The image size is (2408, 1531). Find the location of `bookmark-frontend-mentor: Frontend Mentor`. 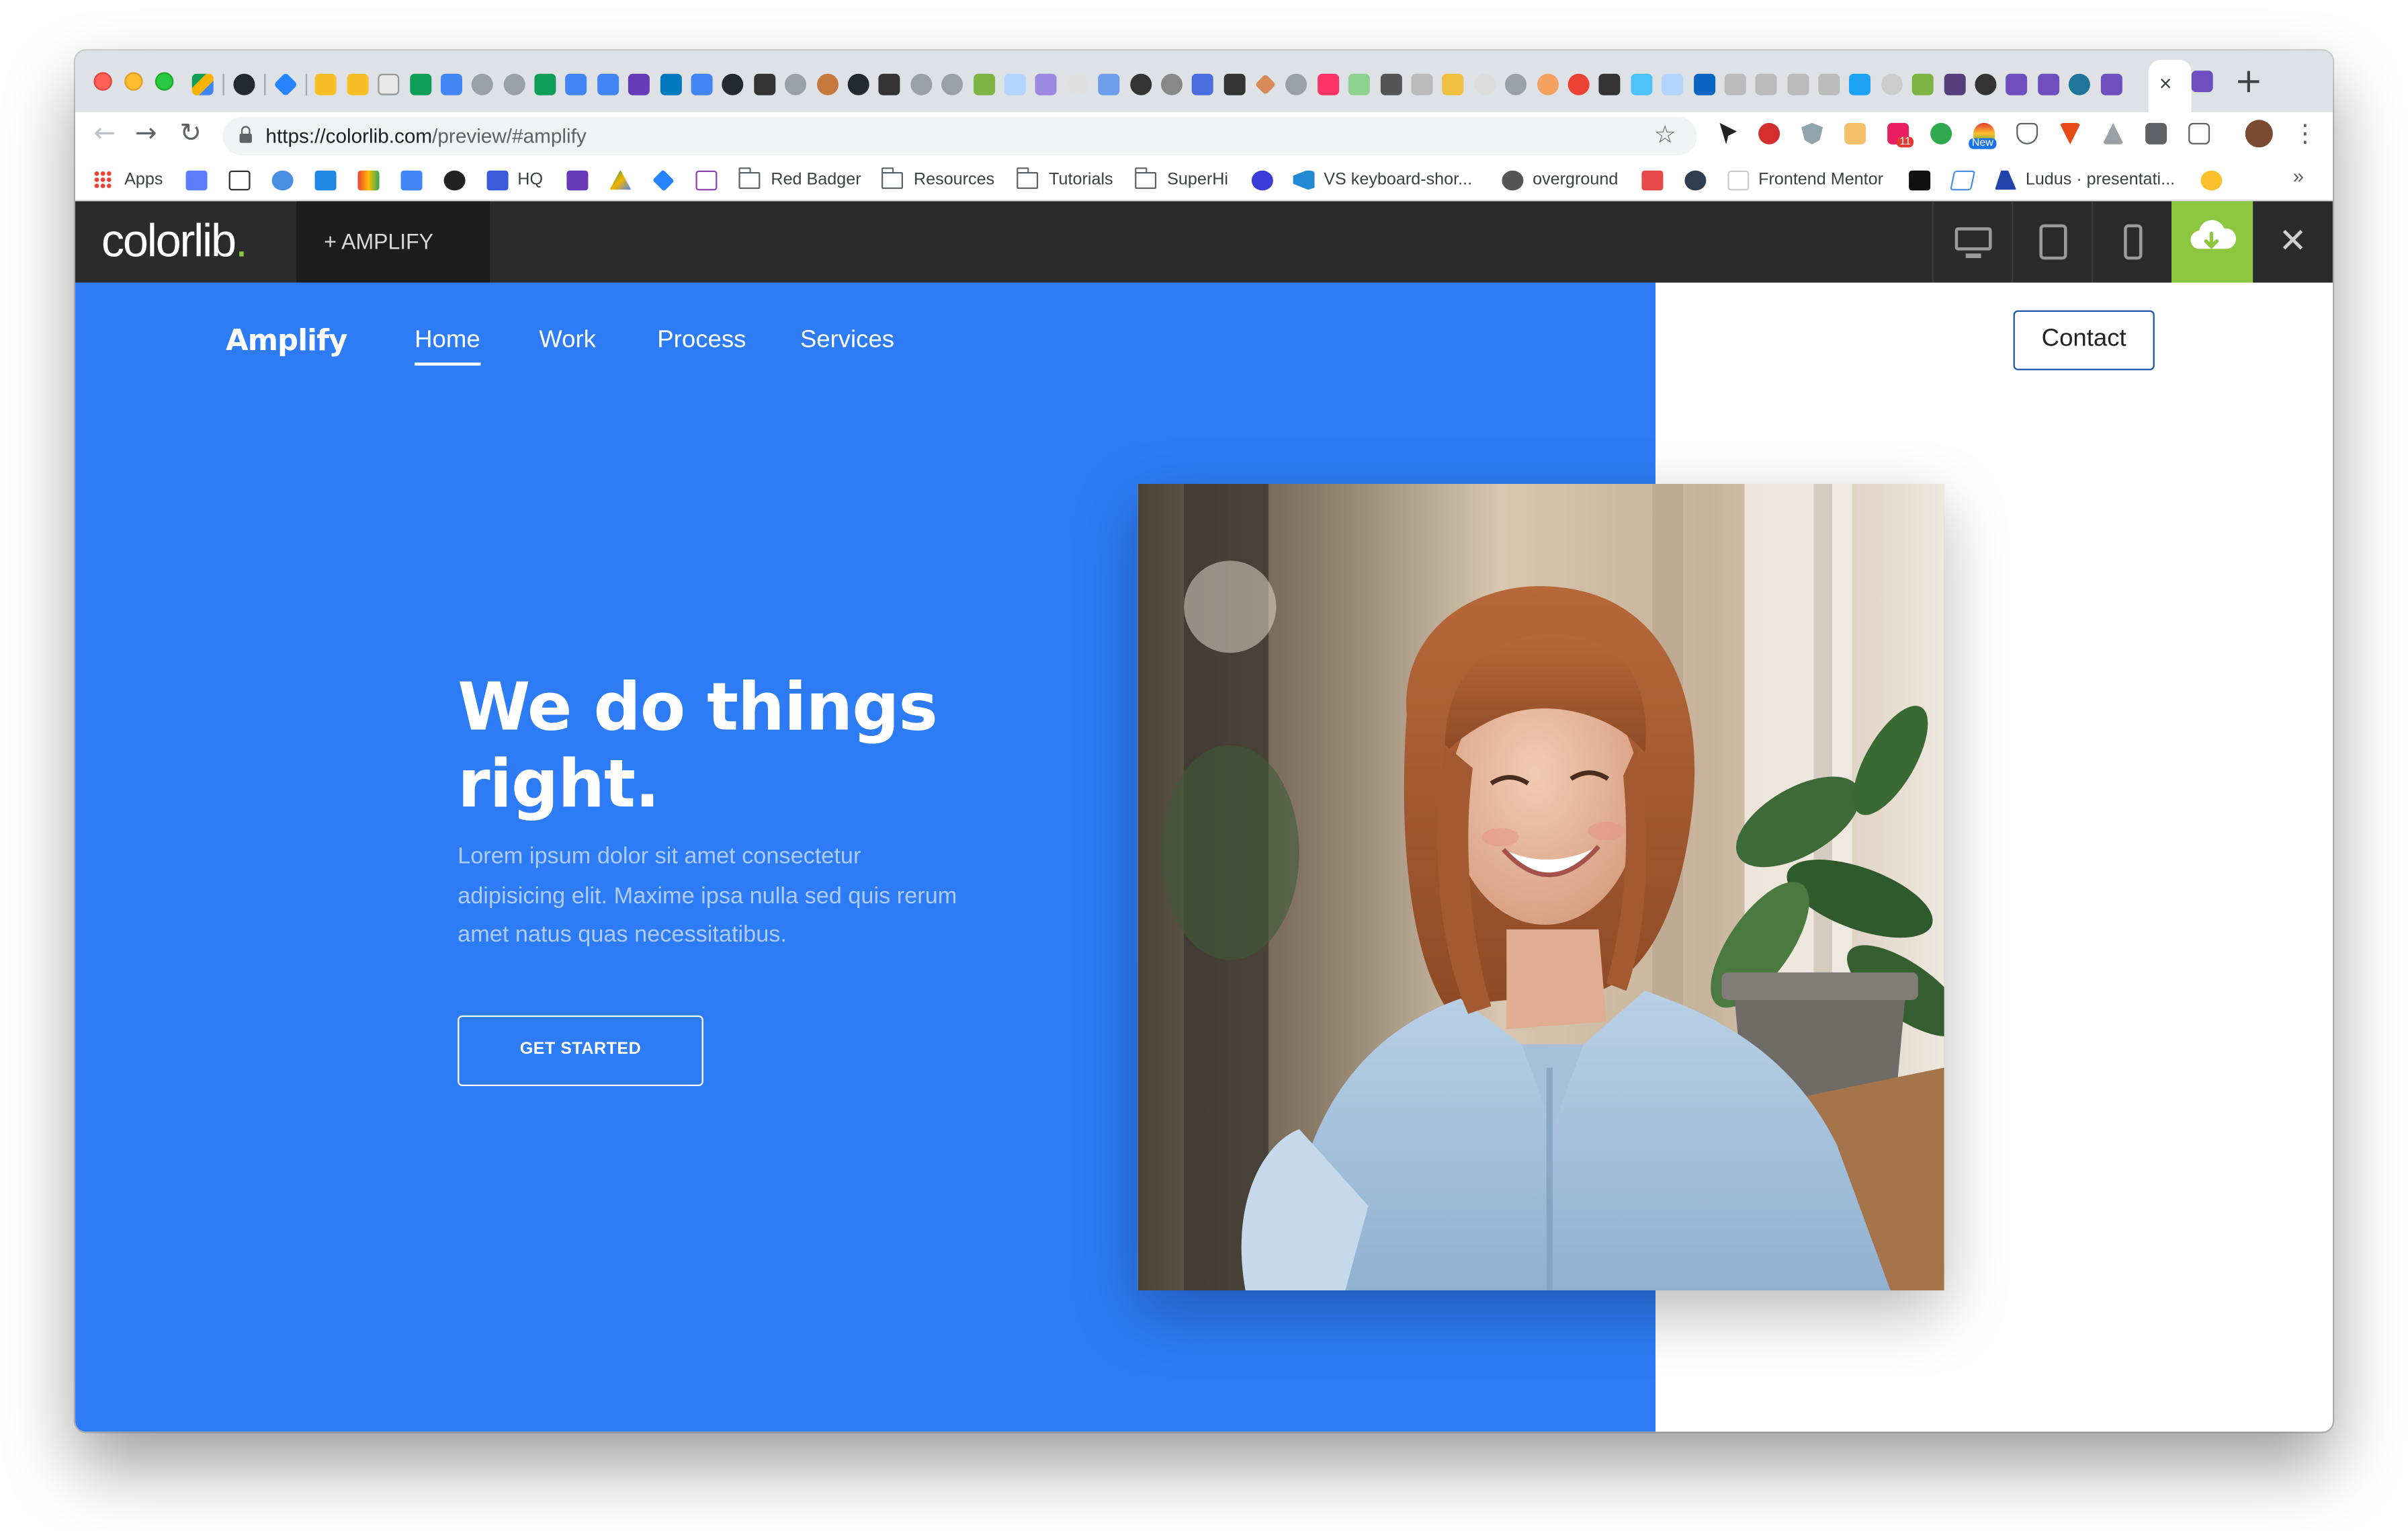

bookmark-frontend-mentor: Frontend Mentor is located at coordinates (1805, 179).